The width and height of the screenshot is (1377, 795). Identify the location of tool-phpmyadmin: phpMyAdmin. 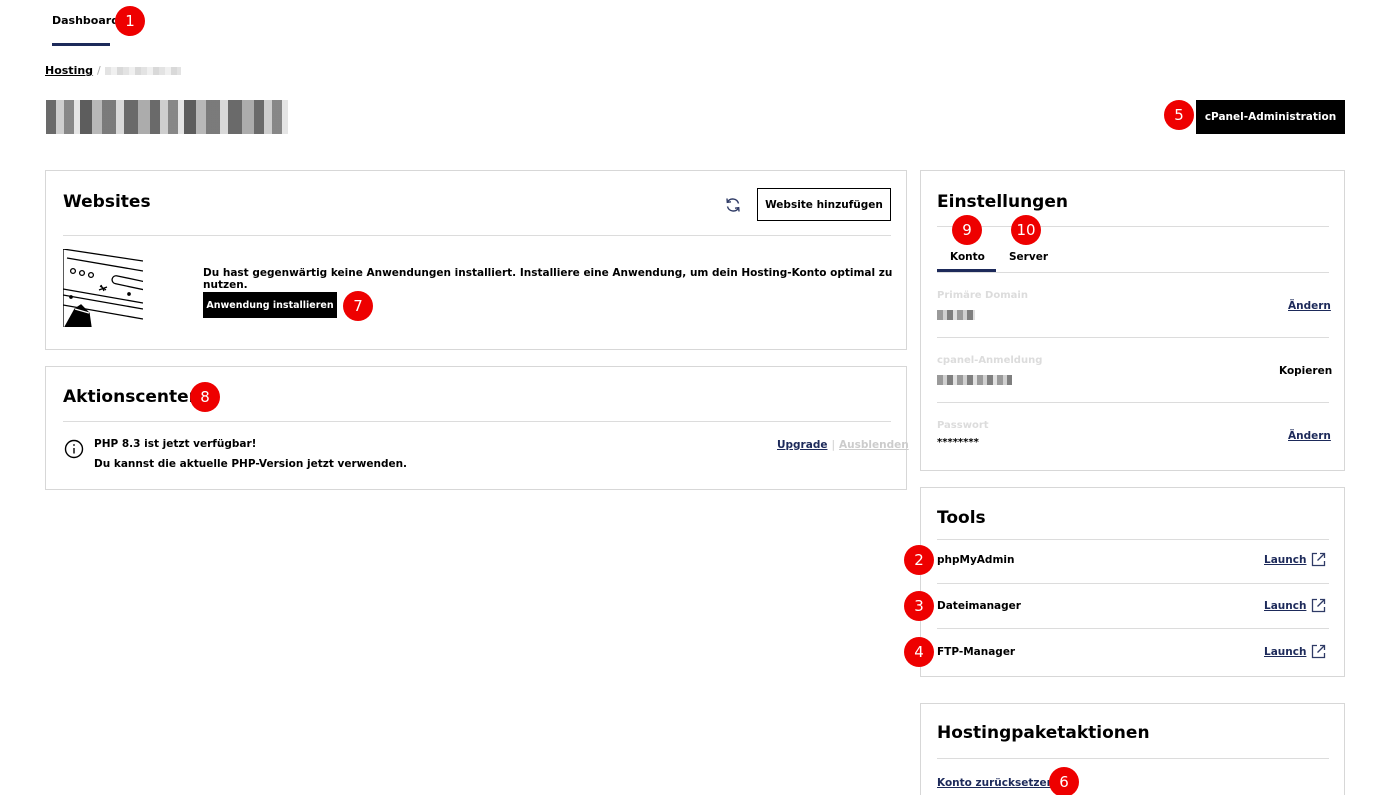
(976, 560).